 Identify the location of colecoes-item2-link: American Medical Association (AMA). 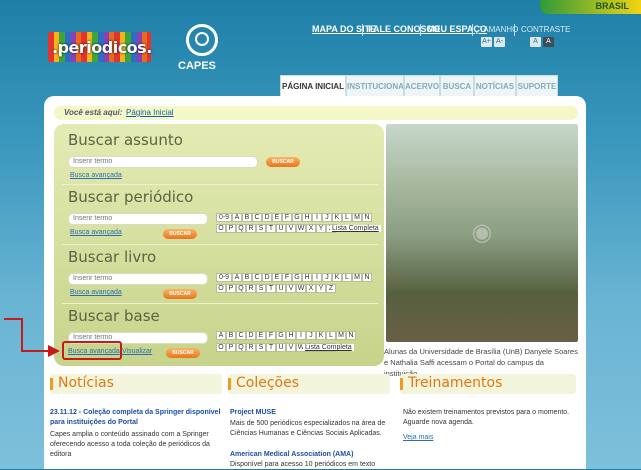
(310, 455).